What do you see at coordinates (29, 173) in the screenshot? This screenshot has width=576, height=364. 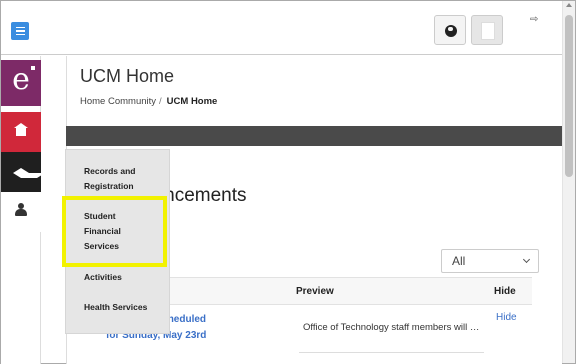 I see `graduation-cap-icon` at bounding box center [29, 173].